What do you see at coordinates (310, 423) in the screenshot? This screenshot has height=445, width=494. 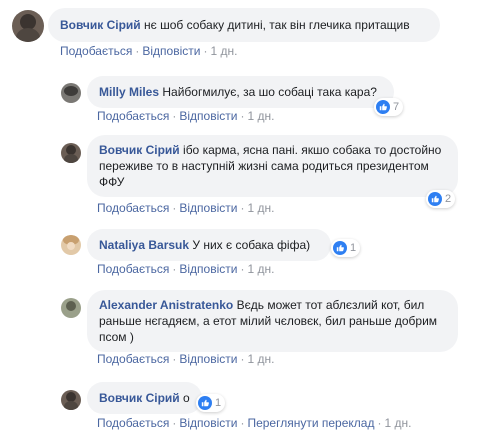 I see `translate-button: Переглянути переклад` at bounding box center [310, 423].